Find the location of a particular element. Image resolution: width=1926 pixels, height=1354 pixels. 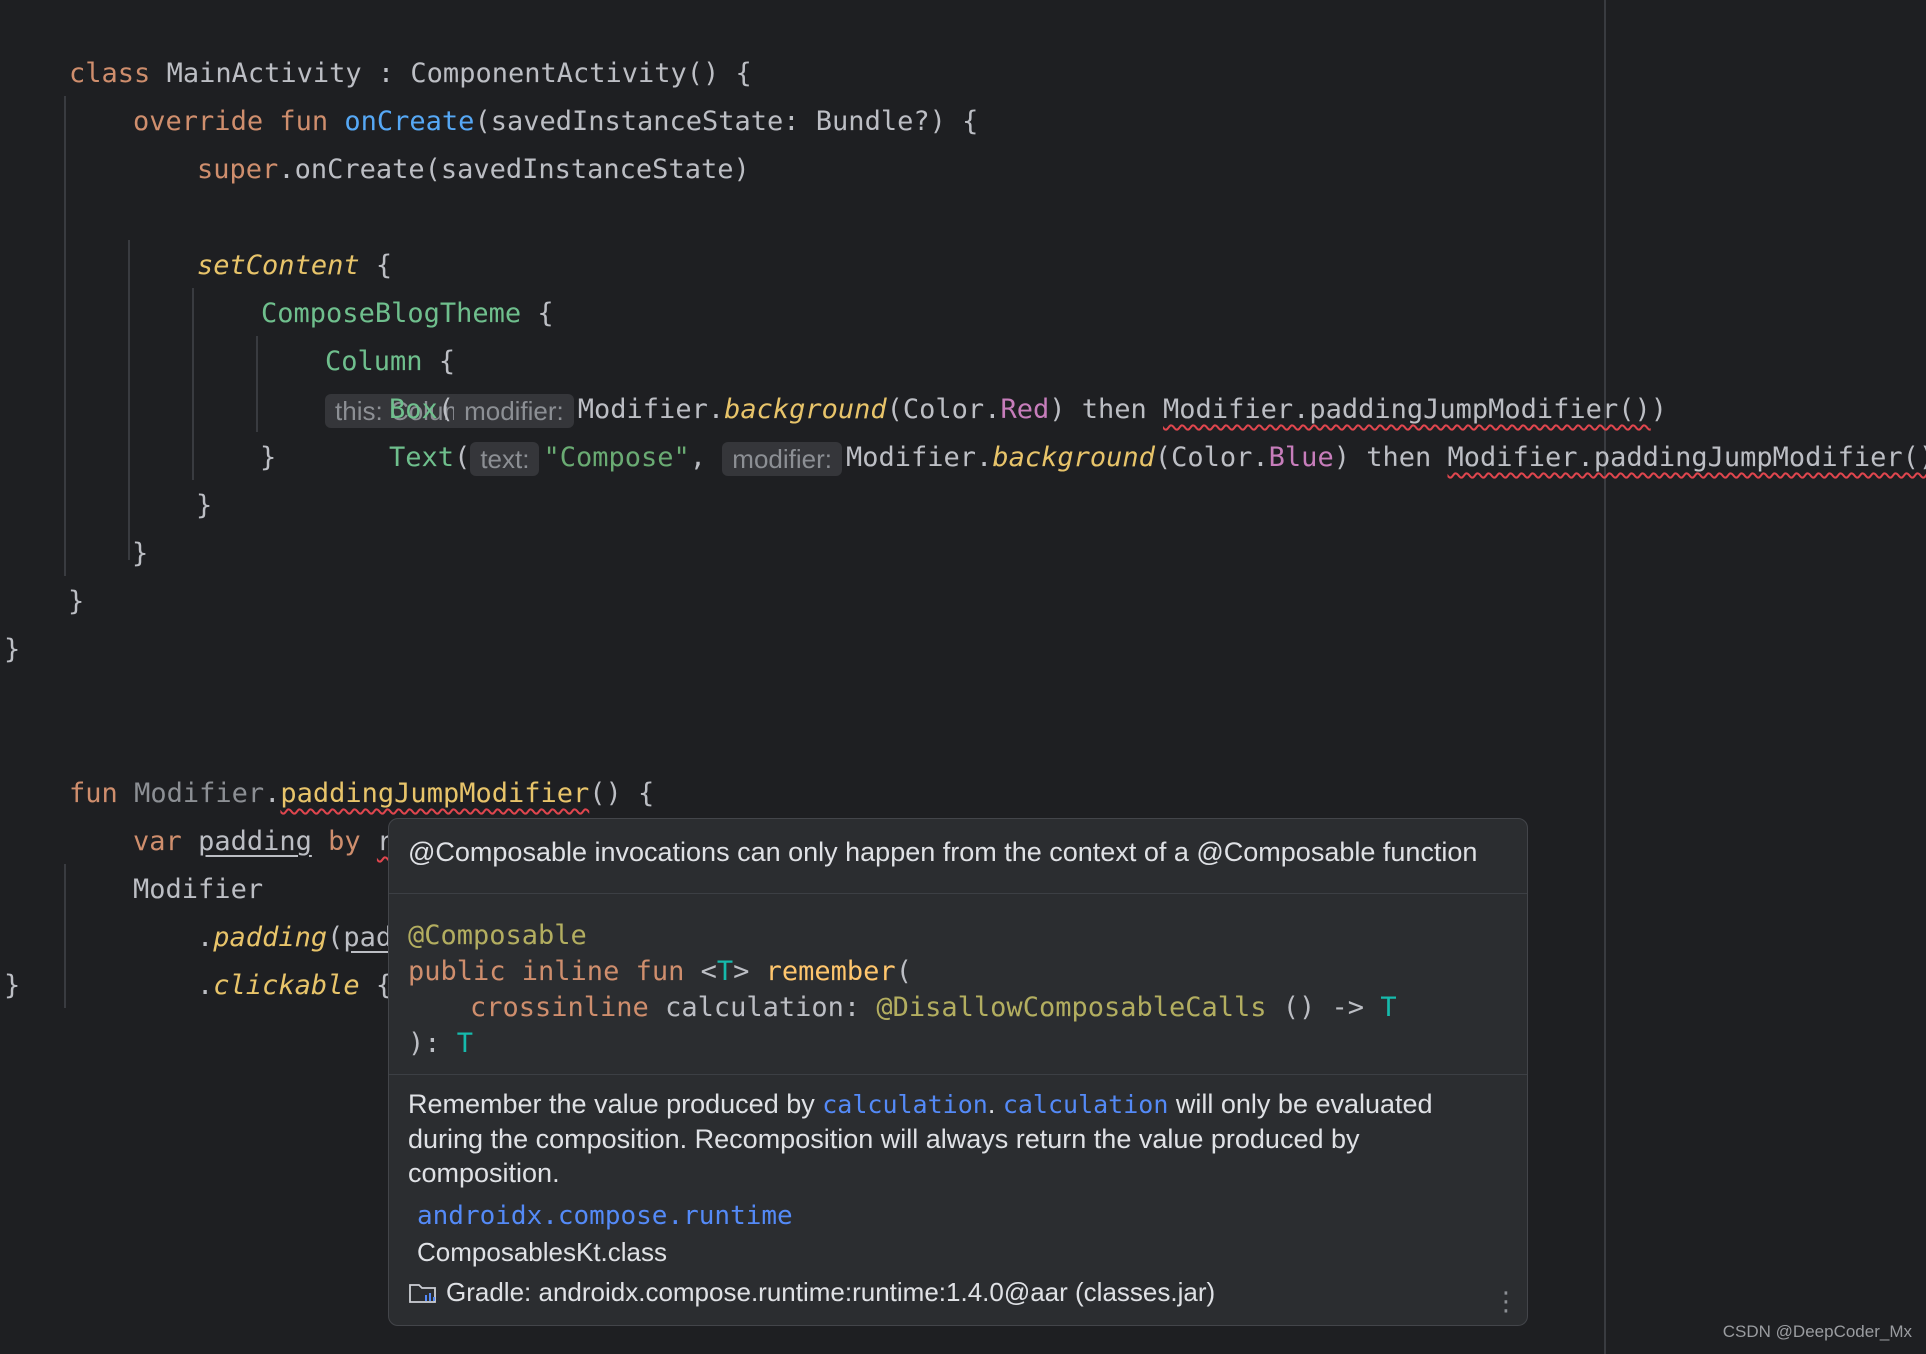

keyword: public inline fun is located at coordinates (546, 971).